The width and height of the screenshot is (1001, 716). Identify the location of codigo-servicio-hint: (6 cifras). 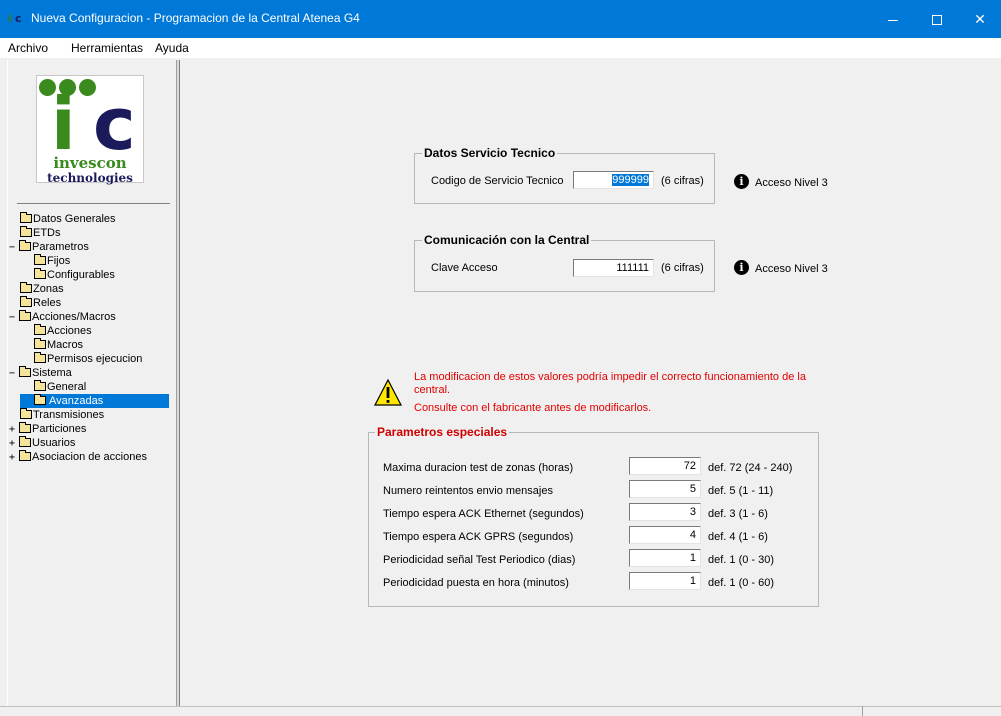
(682, 181).